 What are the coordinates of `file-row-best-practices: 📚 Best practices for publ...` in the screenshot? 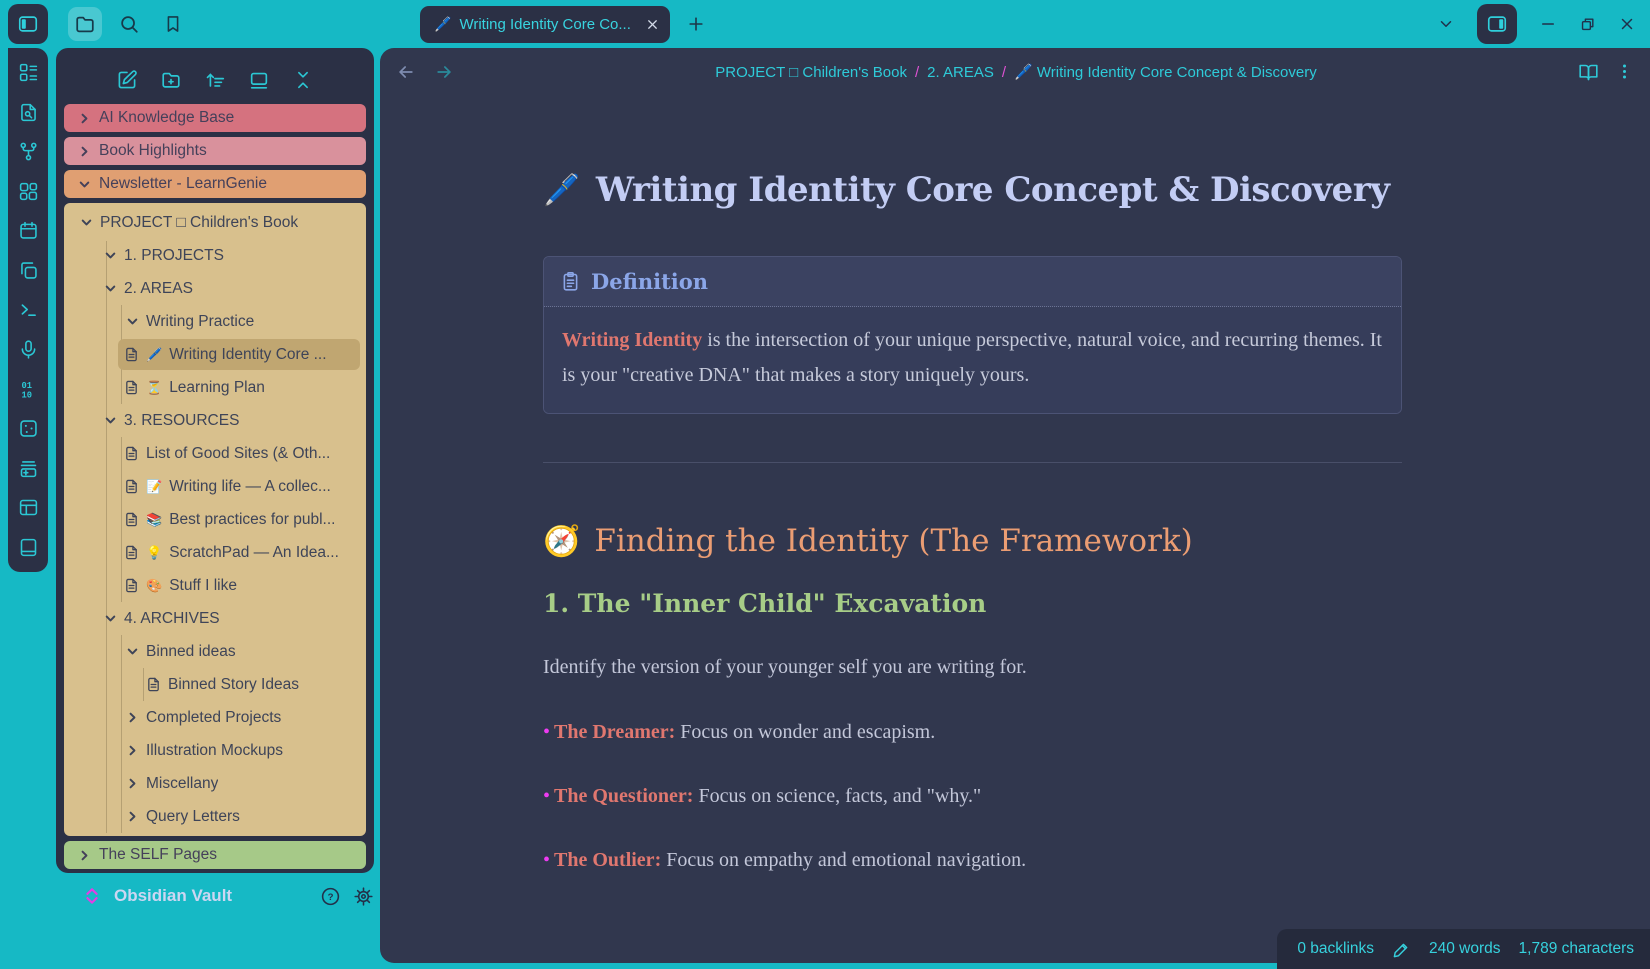 It's located at (215, 519).